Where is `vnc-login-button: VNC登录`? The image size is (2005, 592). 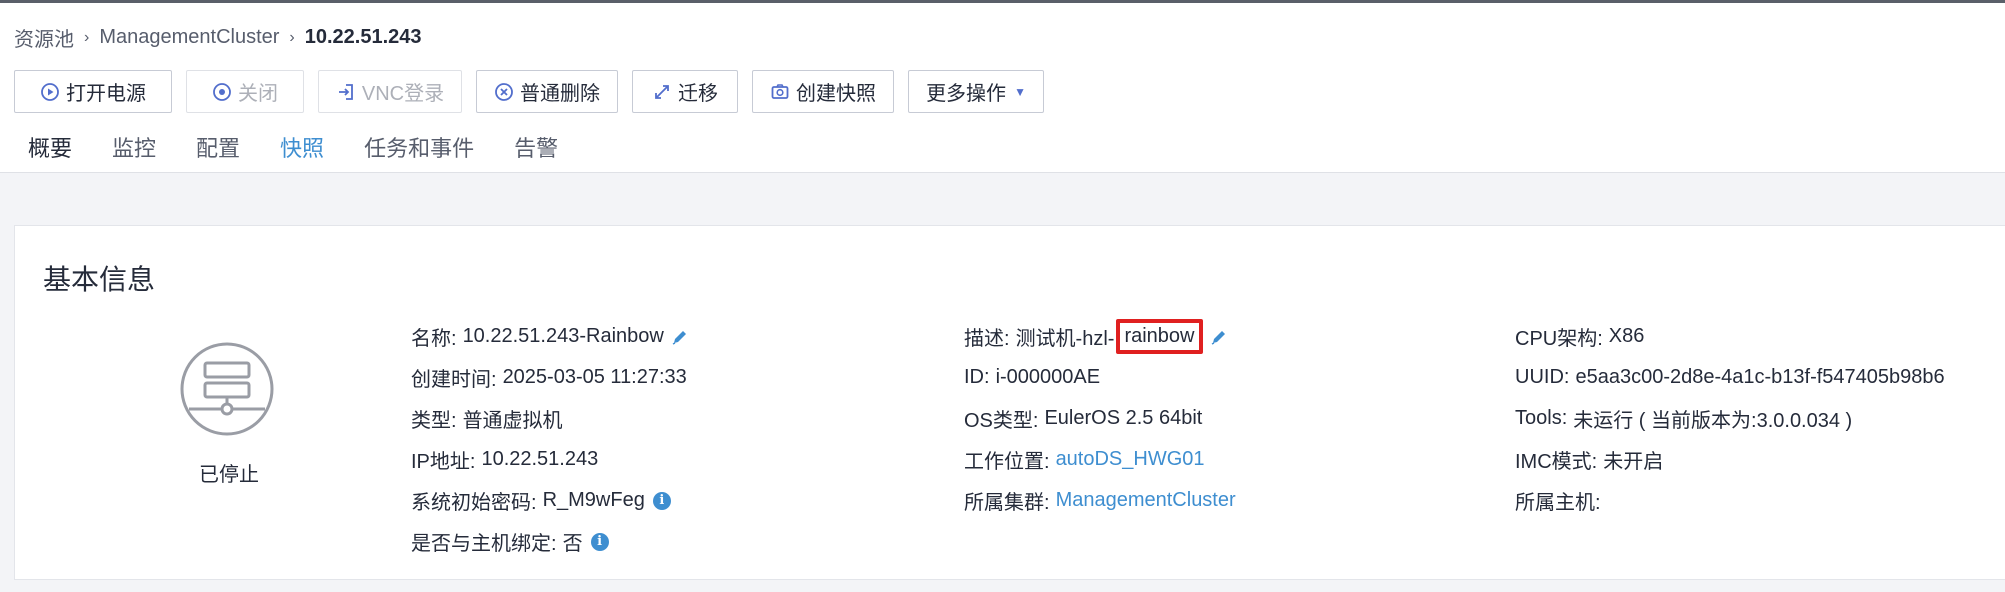 vnc-login-button: VNC登录 is located at coordinates (390, 91).